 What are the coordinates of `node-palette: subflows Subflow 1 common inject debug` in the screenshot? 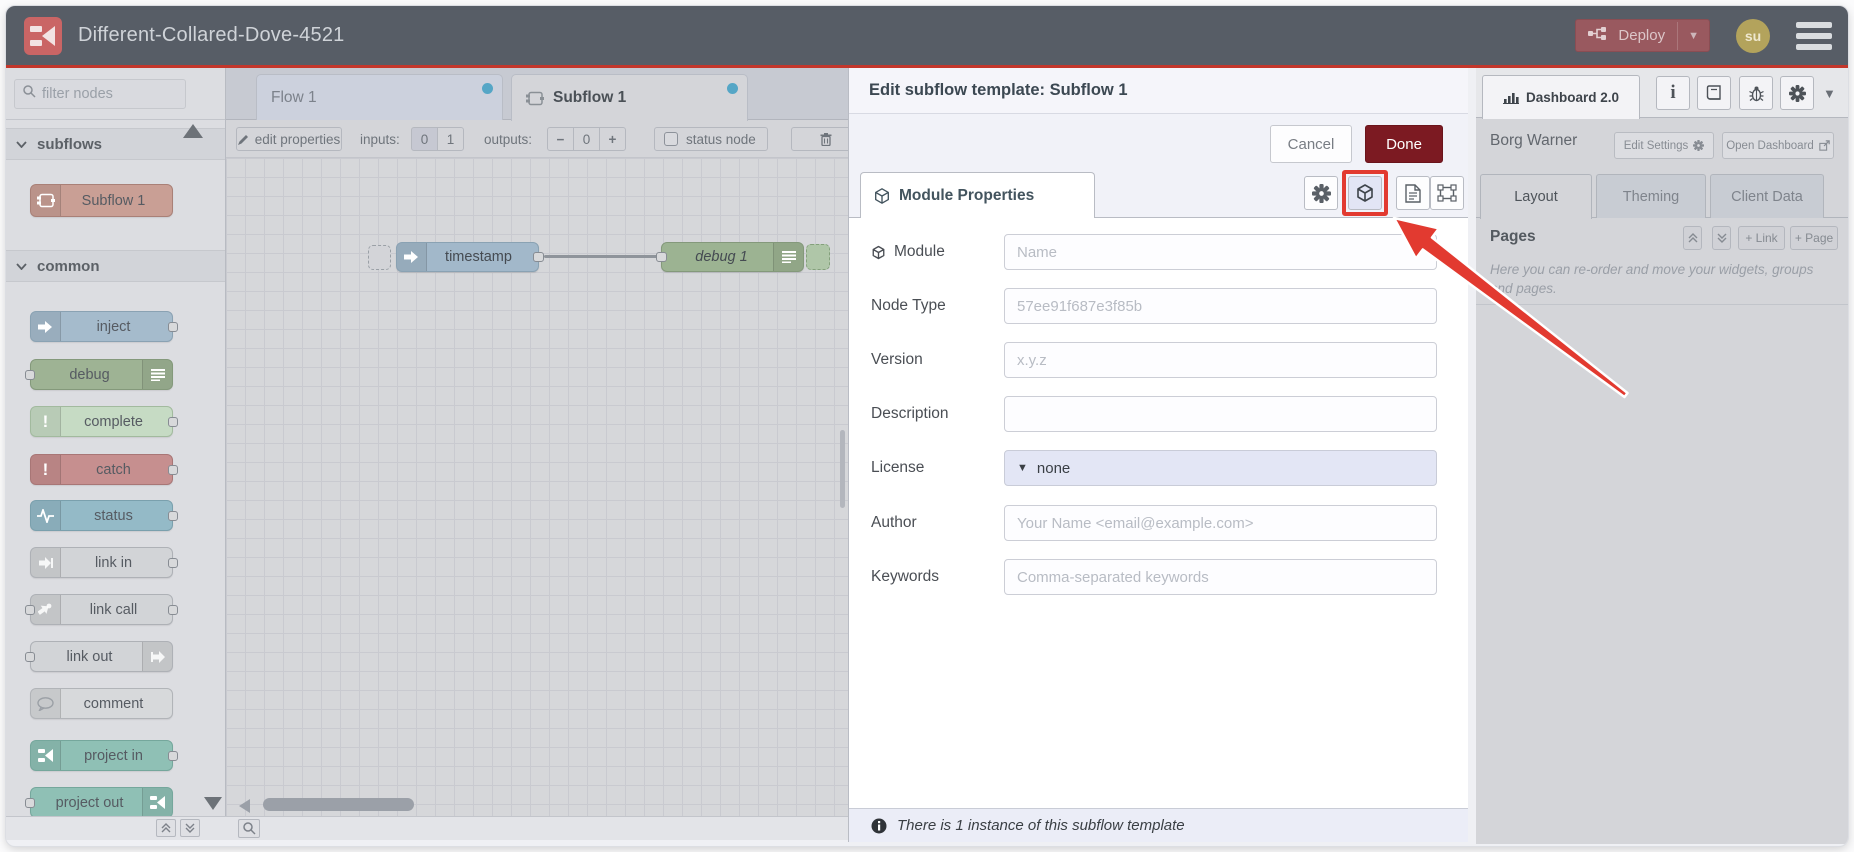 It's located at (117, 454).